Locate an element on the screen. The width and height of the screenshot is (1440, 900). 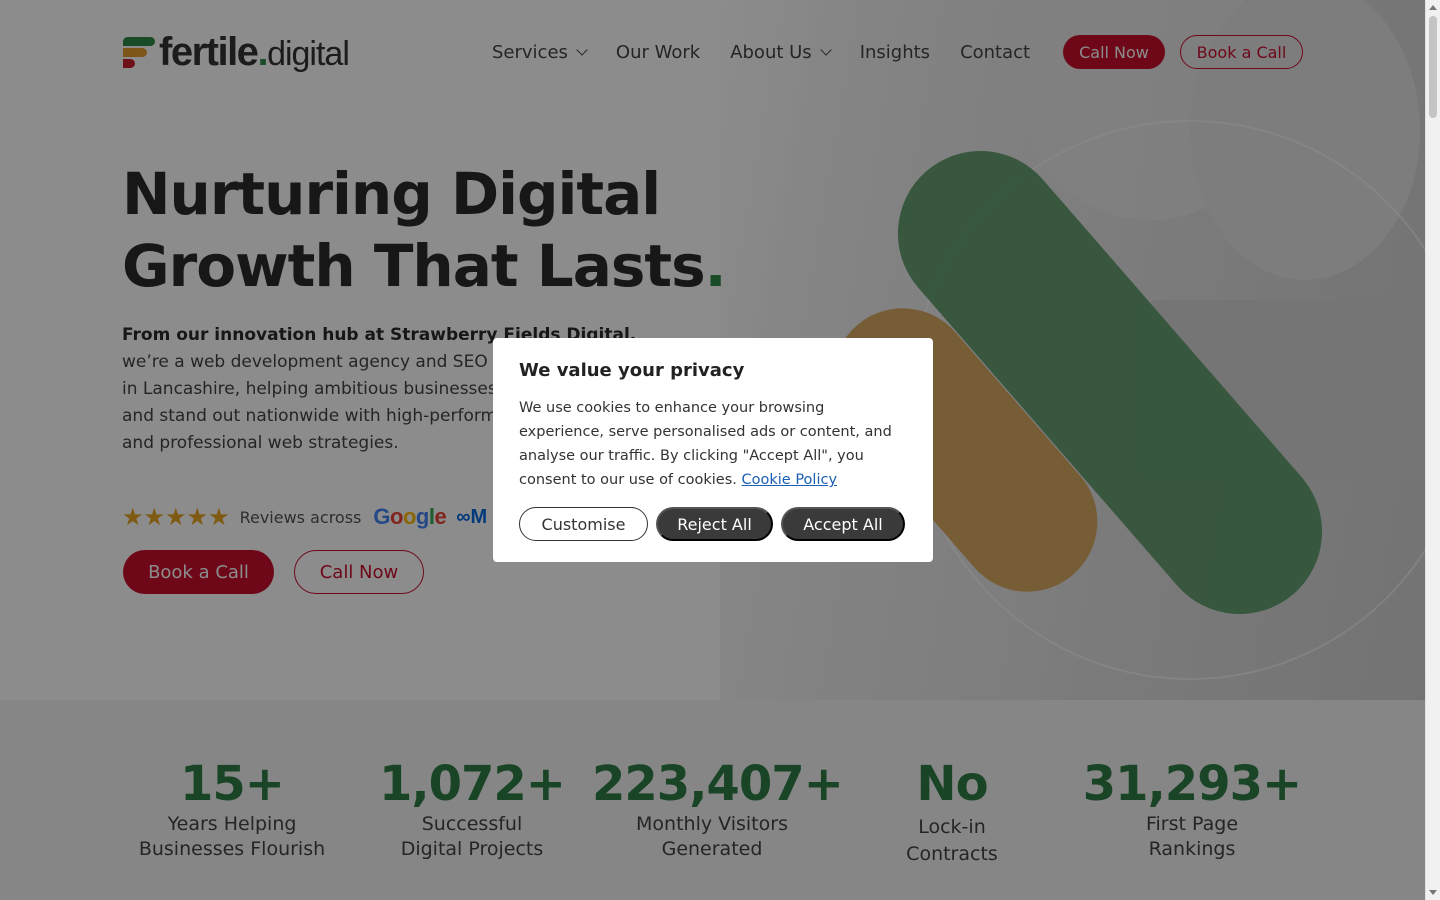
cookie-buttons: Customise Reject All Accept All is located at coordinates (716, 524).